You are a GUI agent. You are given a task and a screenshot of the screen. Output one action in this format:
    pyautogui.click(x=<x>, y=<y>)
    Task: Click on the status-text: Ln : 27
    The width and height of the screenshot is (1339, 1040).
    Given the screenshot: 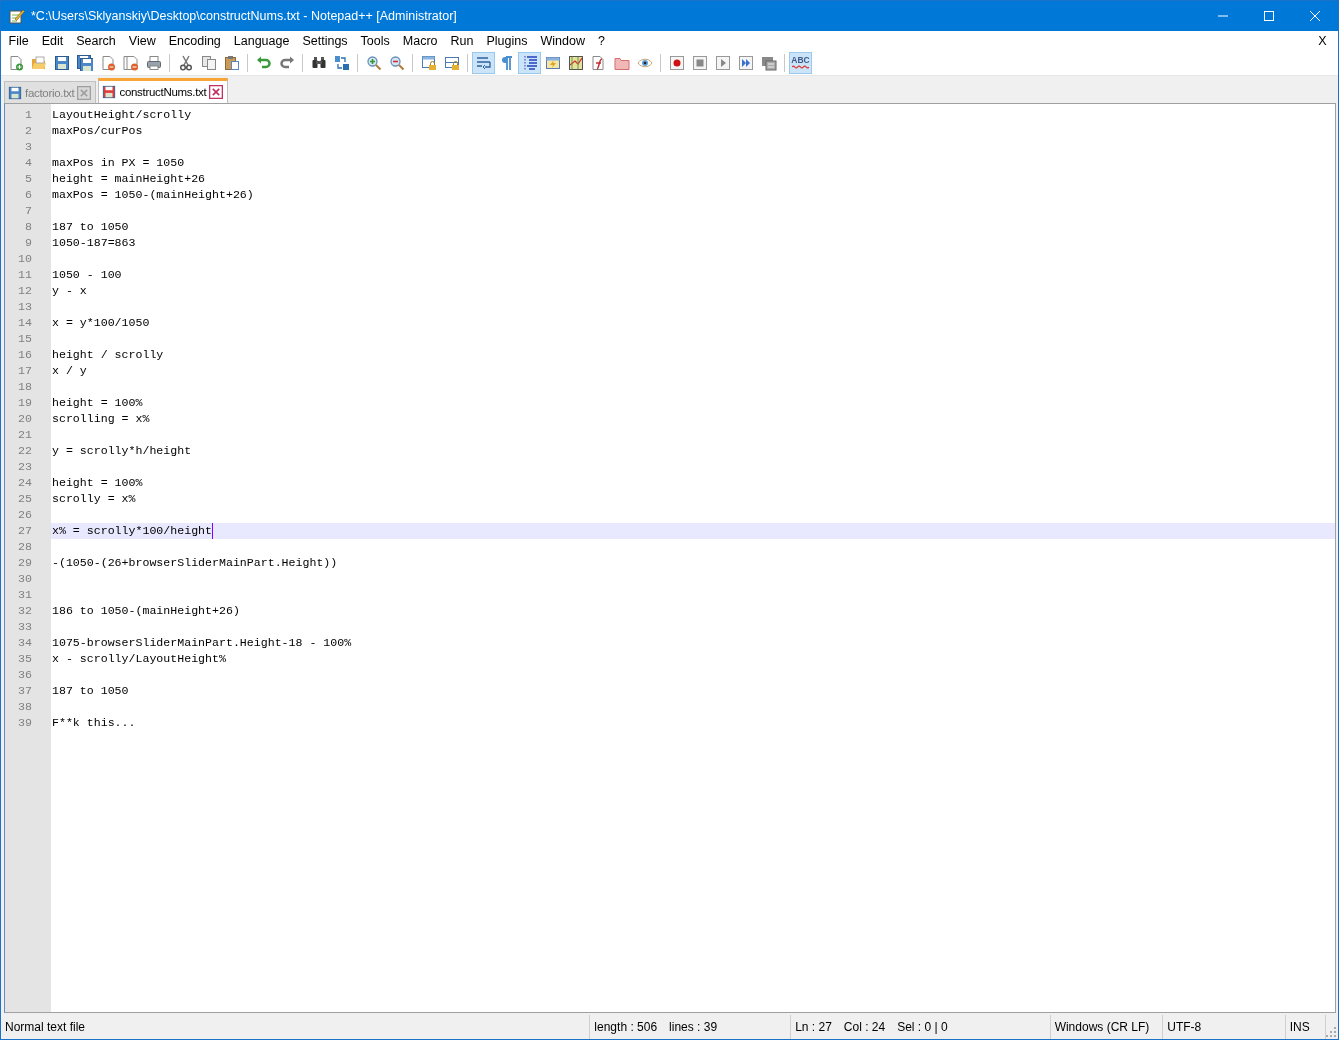 What is the action you would take?
    pyautogui.click(x=813, y=1027)
    